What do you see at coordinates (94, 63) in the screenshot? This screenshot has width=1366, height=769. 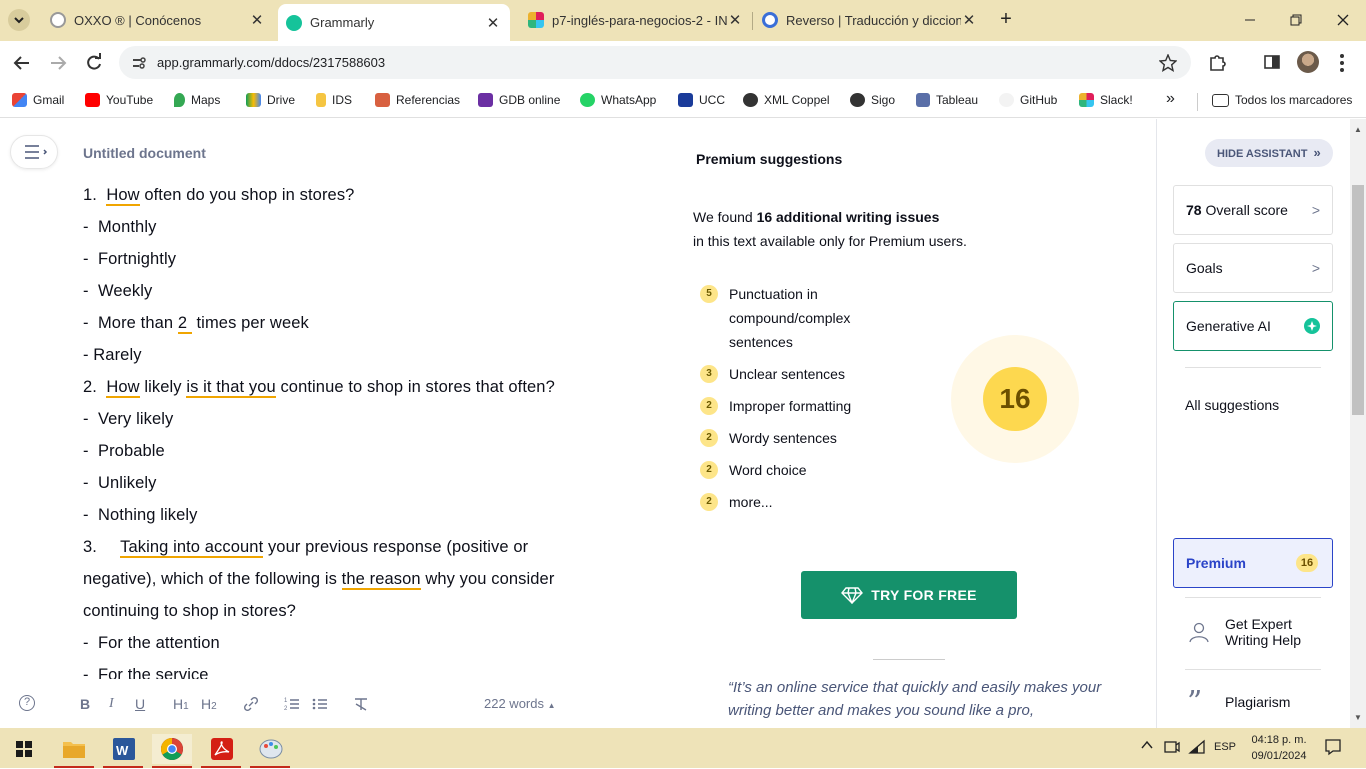 I see `reload-button` at bounding box center [94, 63].